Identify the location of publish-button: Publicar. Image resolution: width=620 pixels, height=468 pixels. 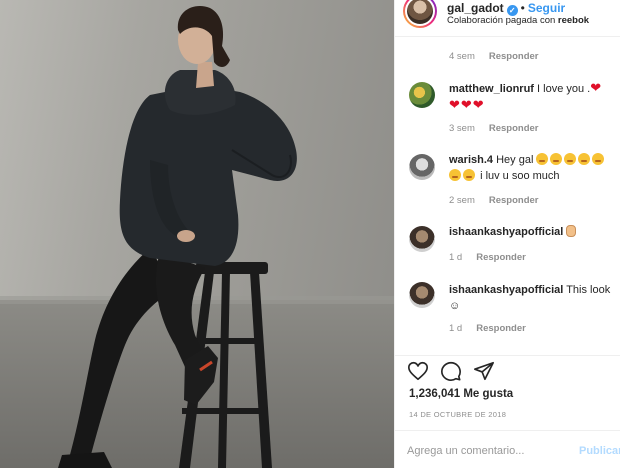
(599, 451).